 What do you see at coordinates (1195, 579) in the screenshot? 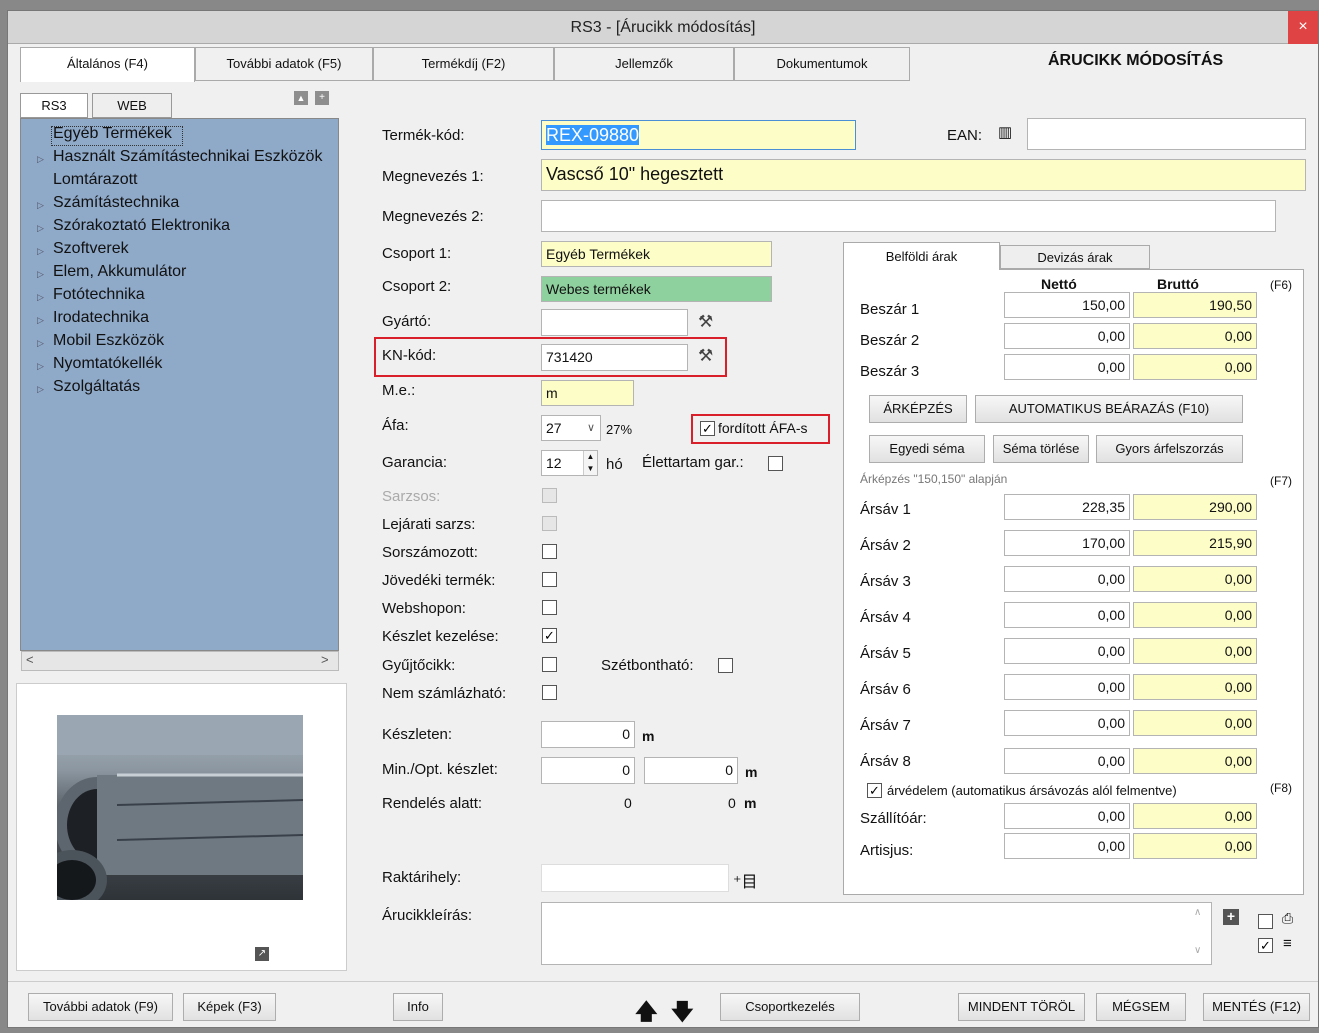
I see `arsav3-brutto: 0,00` at bounding box center [1195, 579].